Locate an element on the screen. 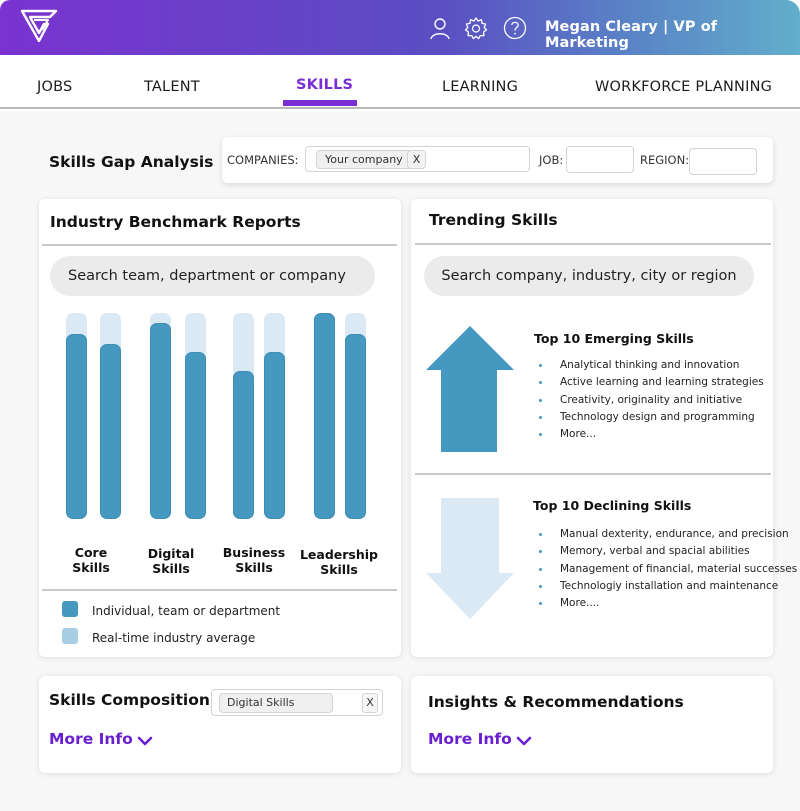 Image resolution: width=800 pixels, height=811 pixels. category-label-digital: Digital Skills is located at coordinates (171, 561).